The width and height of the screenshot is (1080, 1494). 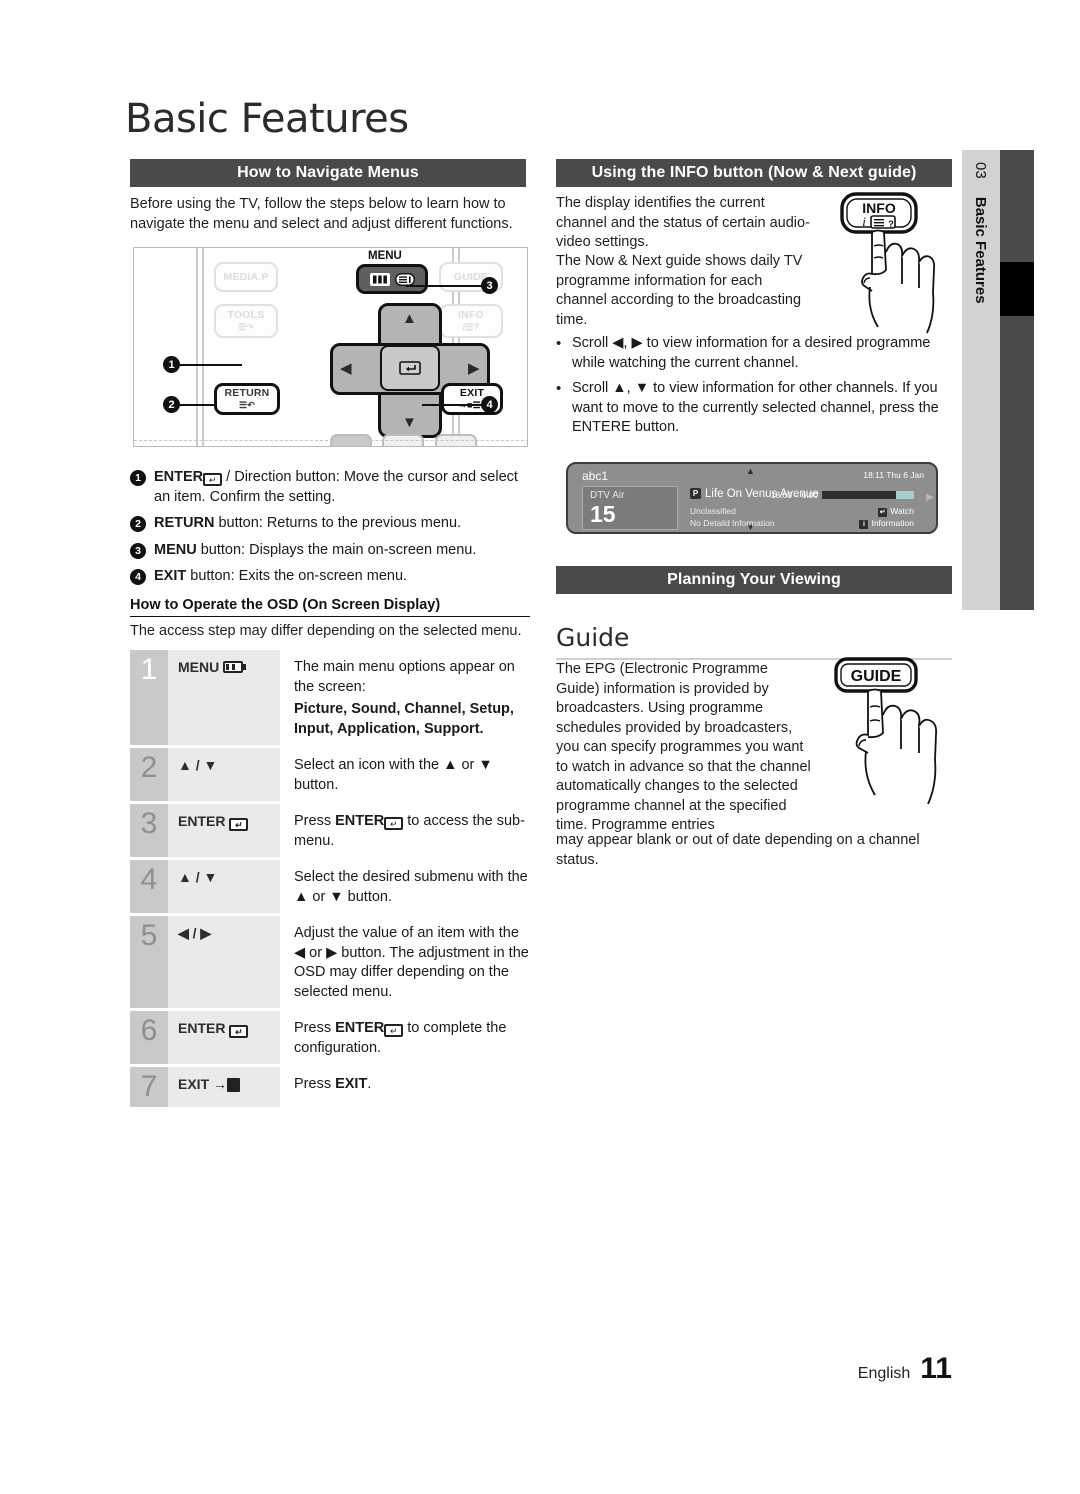 I want to click on osd-scroll-up-icon: ▲, so click(x=750, y=471).